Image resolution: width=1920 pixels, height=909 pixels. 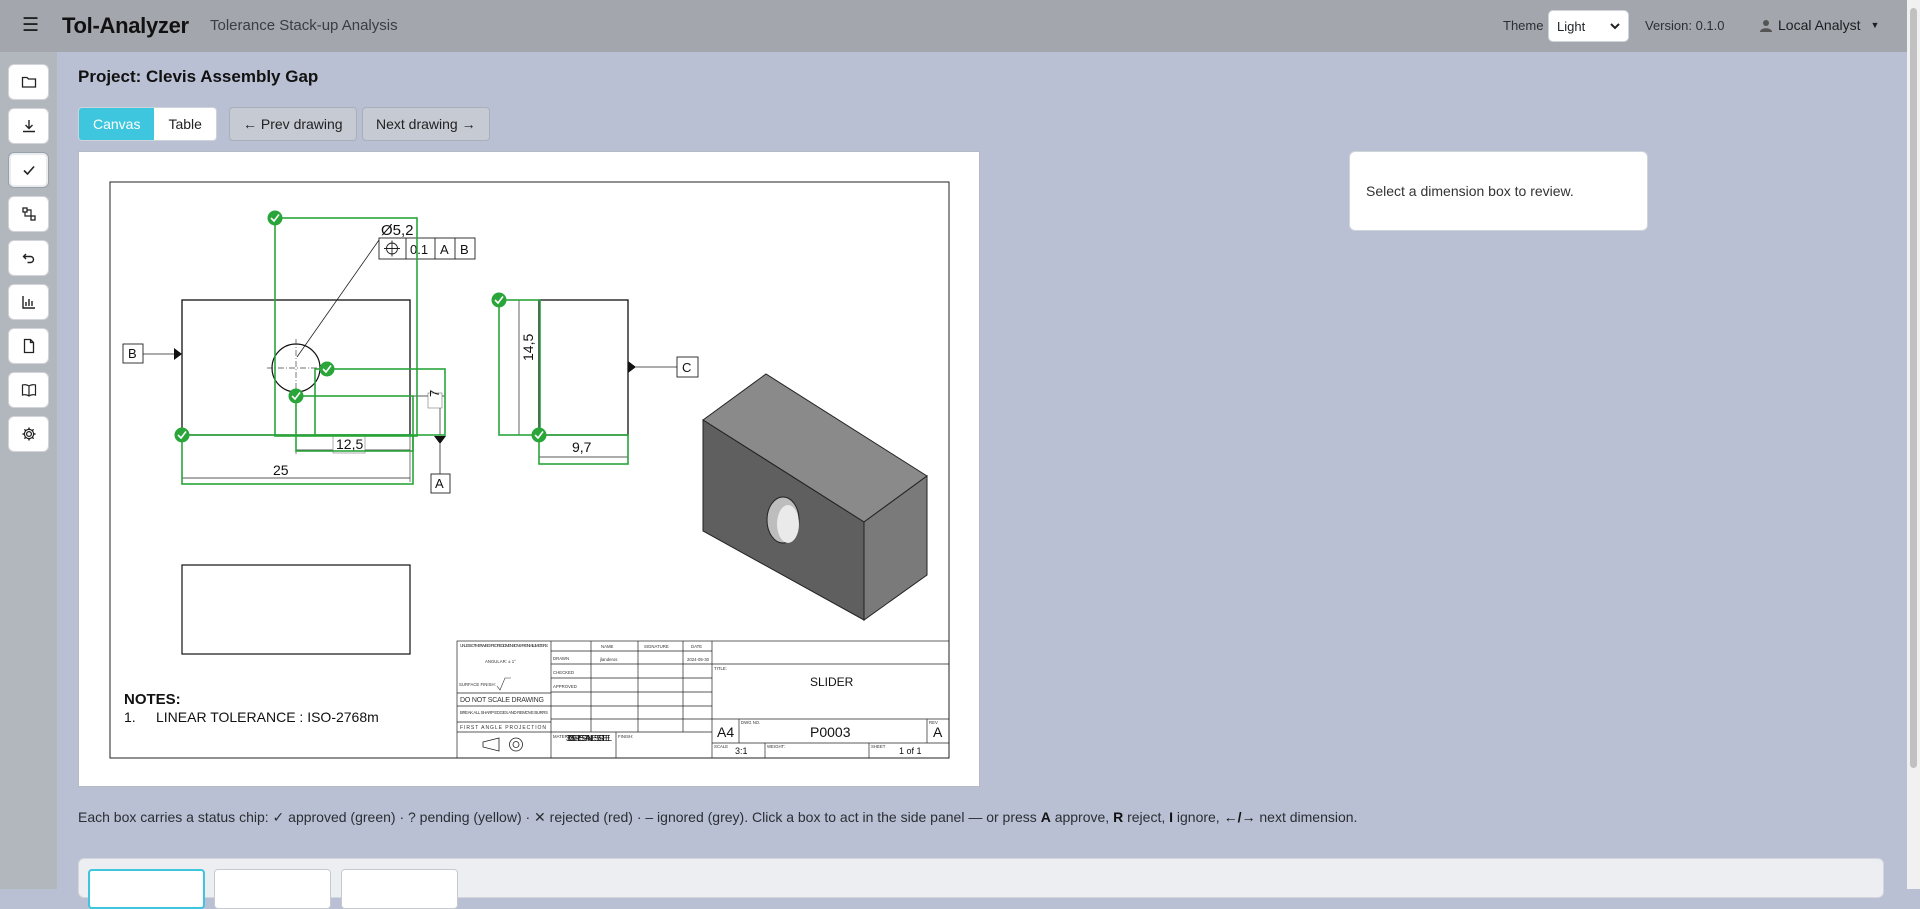 What do you see at coordinates (152, 353) in the screenshot?
I see `datum-b-symbol: B` at bounding box center [152, 353].